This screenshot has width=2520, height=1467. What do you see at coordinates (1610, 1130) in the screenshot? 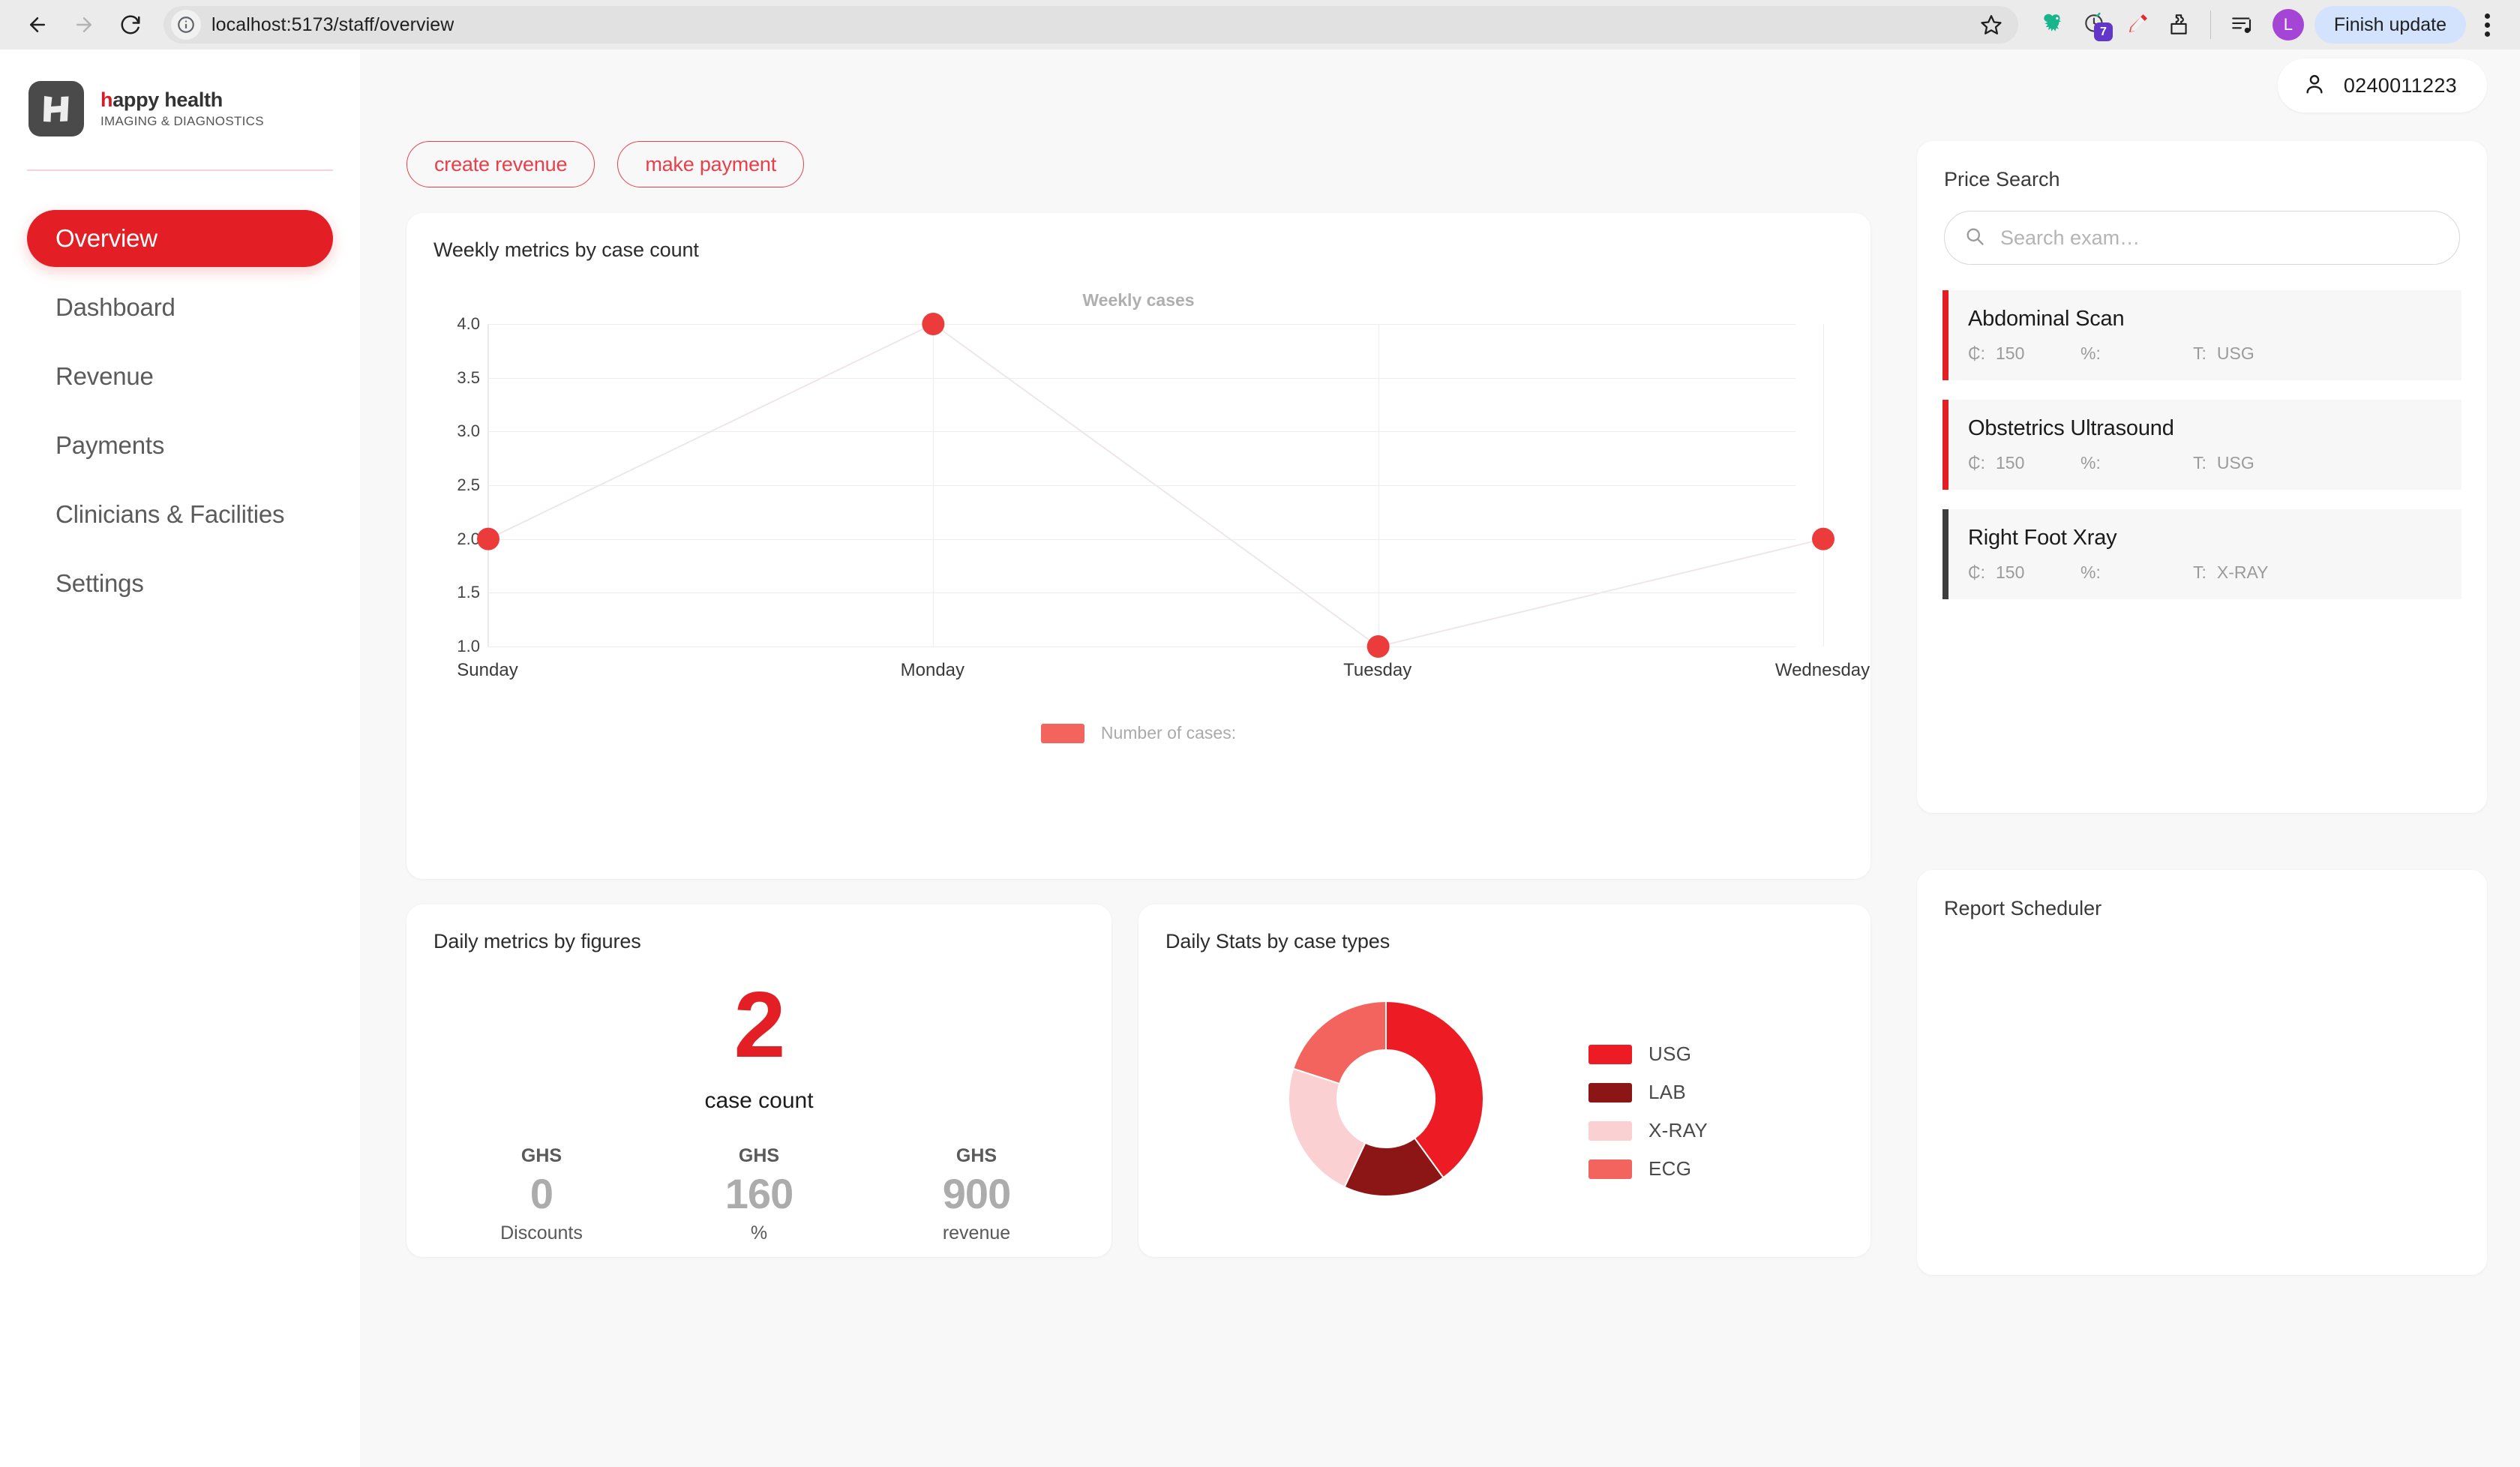
I see `legend-swatch-x-ray` at bounding box center [1610, 1130].